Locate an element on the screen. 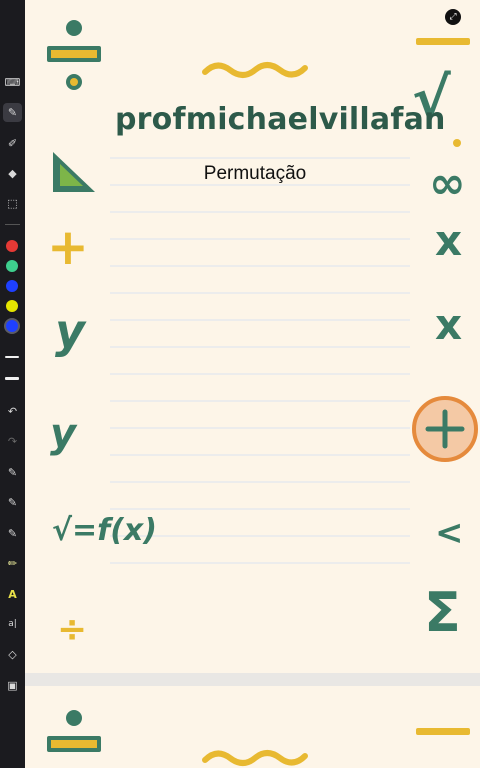 Image resolution: width=480 pixels, height=768 pixels. y-letter-decoration-small: y is located at coordinates (63, 434).